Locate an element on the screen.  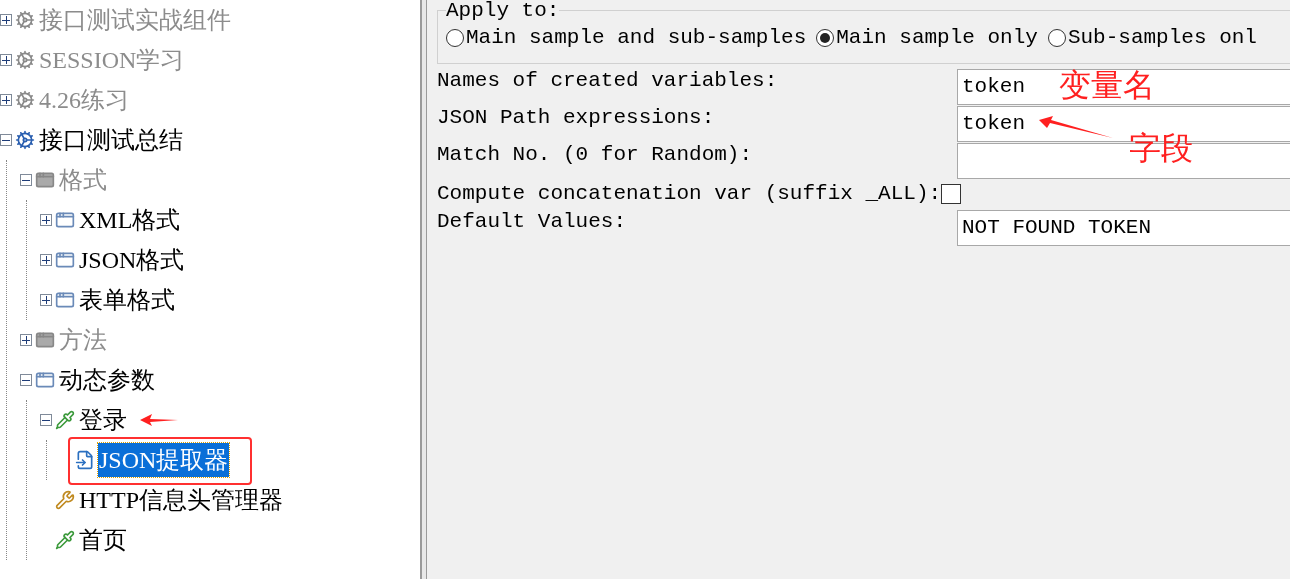
field-label: Compute concatenation var (suffix _ALL): is located at coordinates (689, 194).